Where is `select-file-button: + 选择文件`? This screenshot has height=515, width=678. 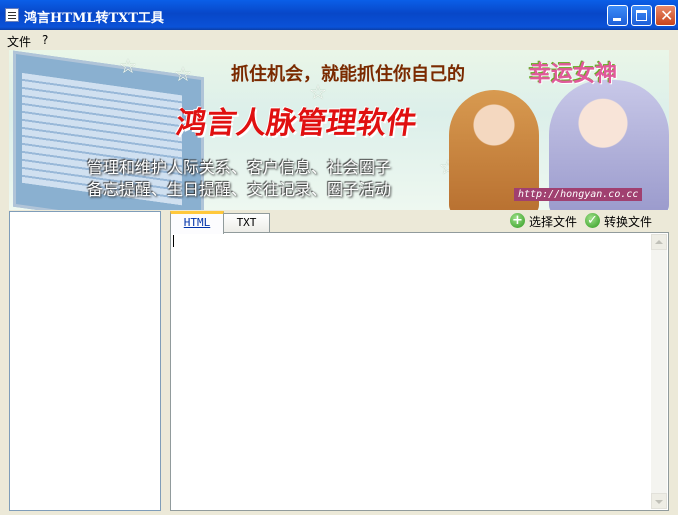 select-file-button: + 选择文件 is located at coordinates (545, 221).